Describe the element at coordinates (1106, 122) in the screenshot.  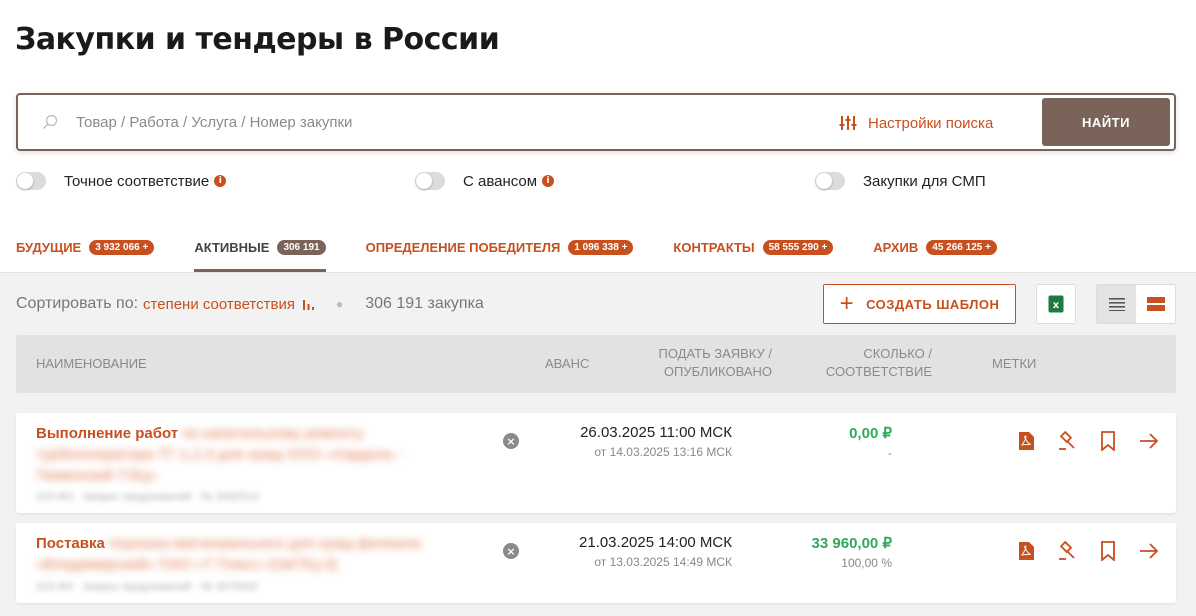
I see `find-button: НАЙТИ` at that location.